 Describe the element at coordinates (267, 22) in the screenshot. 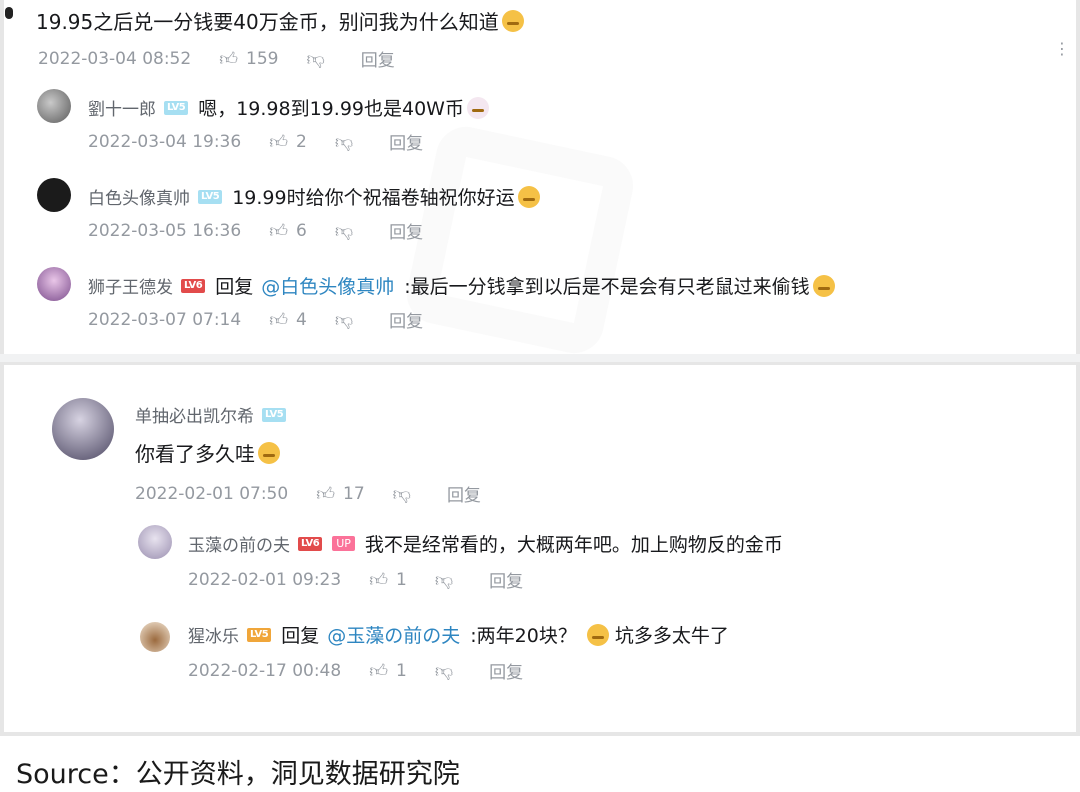

I see `comment-text: 19.95之后兑一分钱要40万金币，别问我为什么知道` at that location.